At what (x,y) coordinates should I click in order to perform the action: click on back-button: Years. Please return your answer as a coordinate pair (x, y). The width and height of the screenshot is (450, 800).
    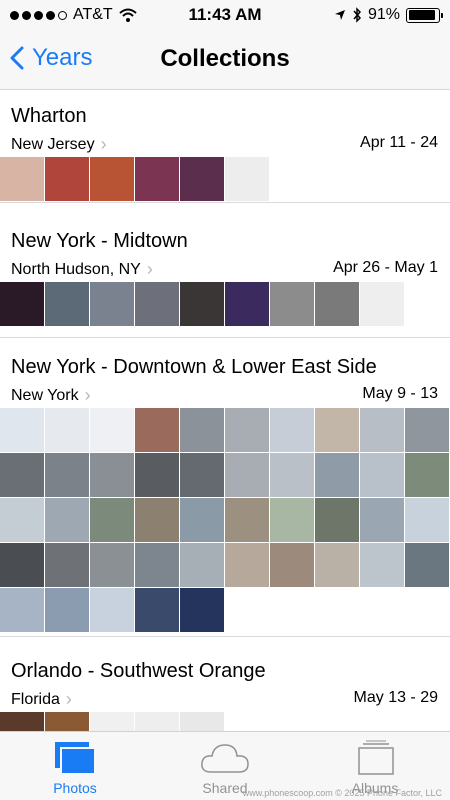
    Looking at the image, I should click on (51, 58).